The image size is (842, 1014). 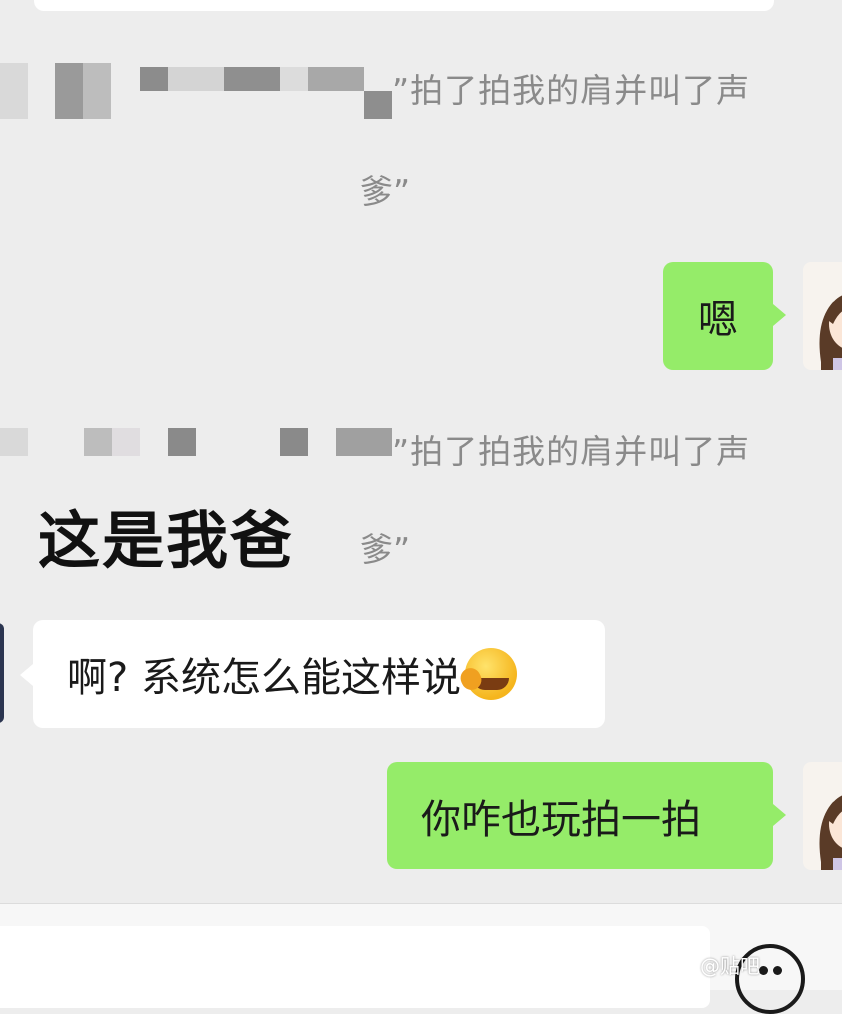 What do you see at coordinates (264, 678) in the screenshot?
I see `message-text: 啊? 系统怎么能这样说` at bounding box center [264, 678].